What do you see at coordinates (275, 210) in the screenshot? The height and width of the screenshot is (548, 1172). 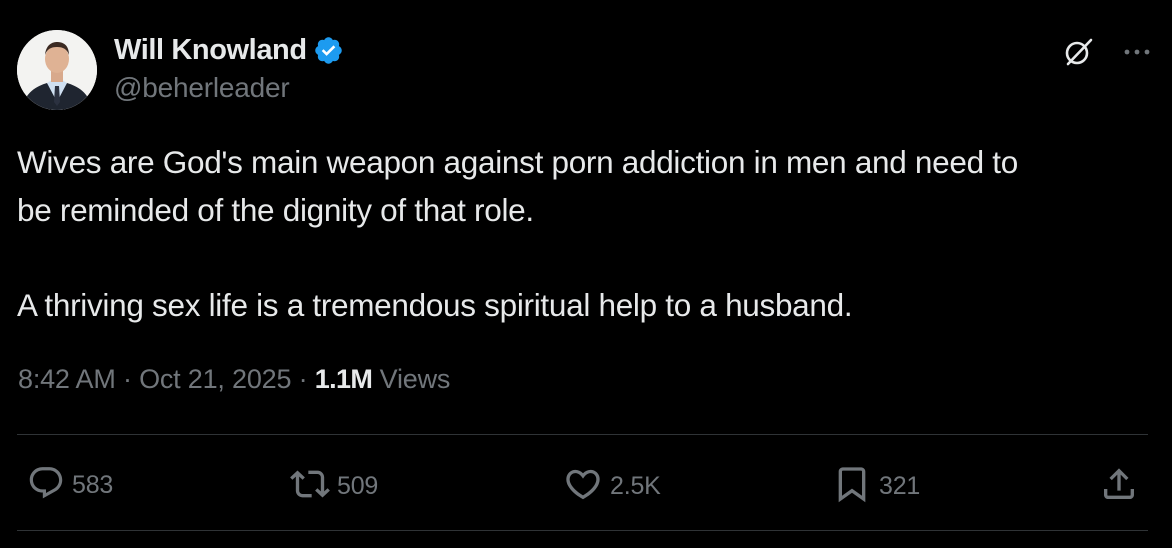 I see `tweet-text-line: be reminded of the dignity of that role.` at bounding box center [275, 210].